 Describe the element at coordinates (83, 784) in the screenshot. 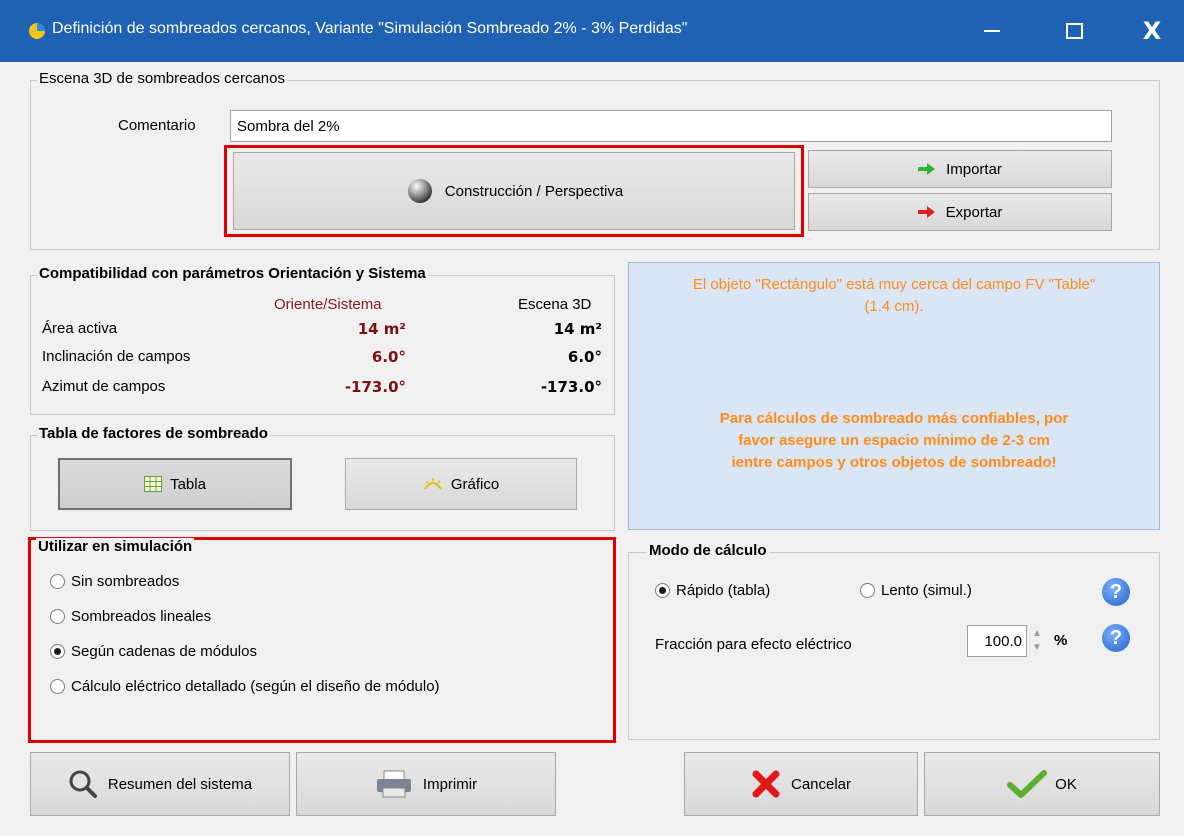

I see `magnifier-icon` at that location.